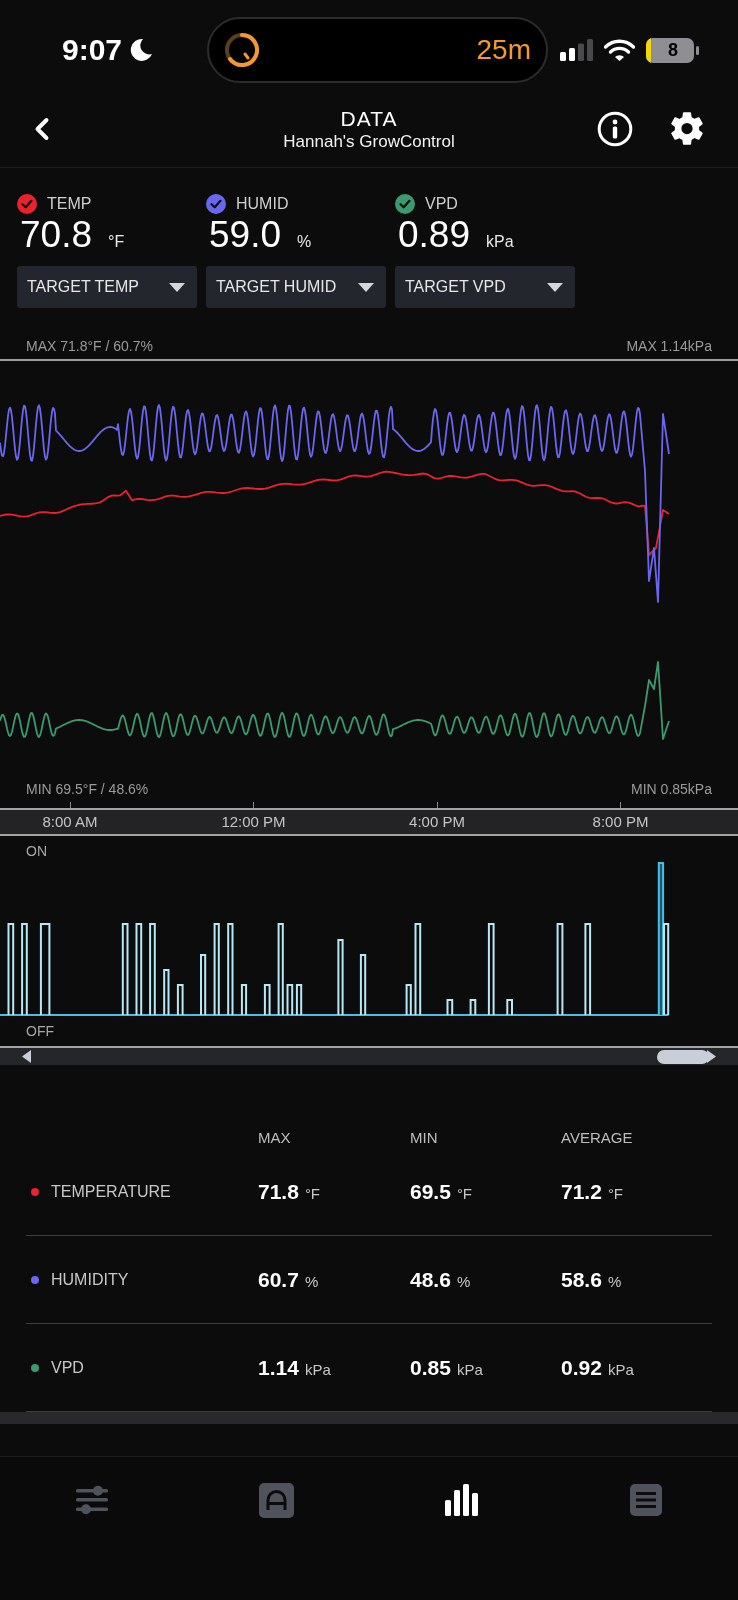 This screenshot has height=1600, width=738. Describe the element at coordinates (369, 141) in the screenshot. I see `device-subtitle: Hannah's GrowControl` at that location.